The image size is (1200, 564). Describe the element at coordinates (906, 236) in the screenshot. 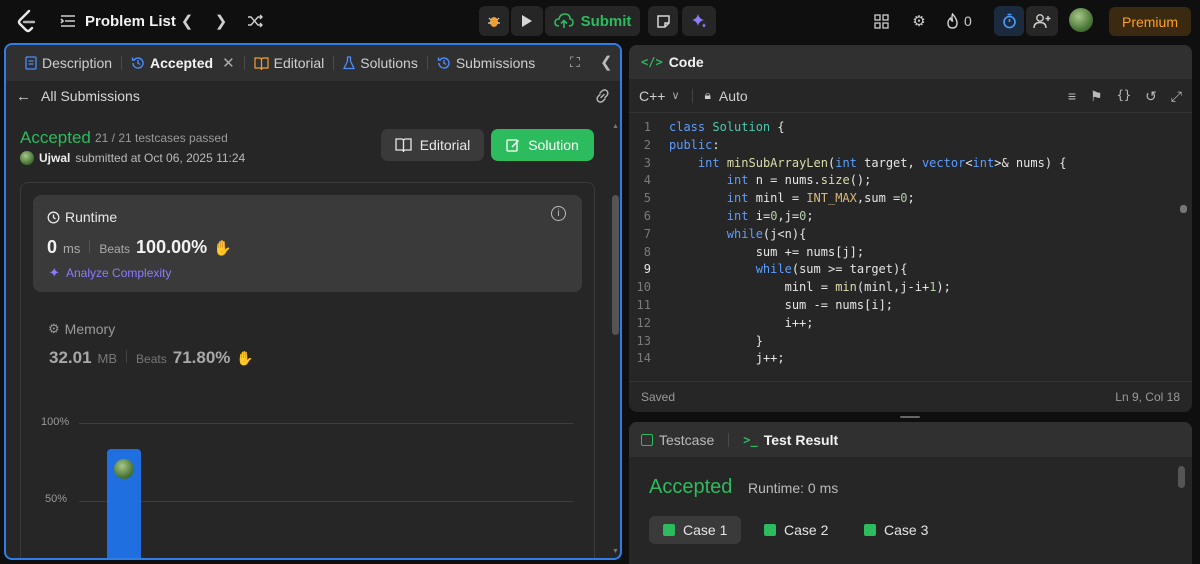

I see `code-line: 7 while(j<n){` at that location.